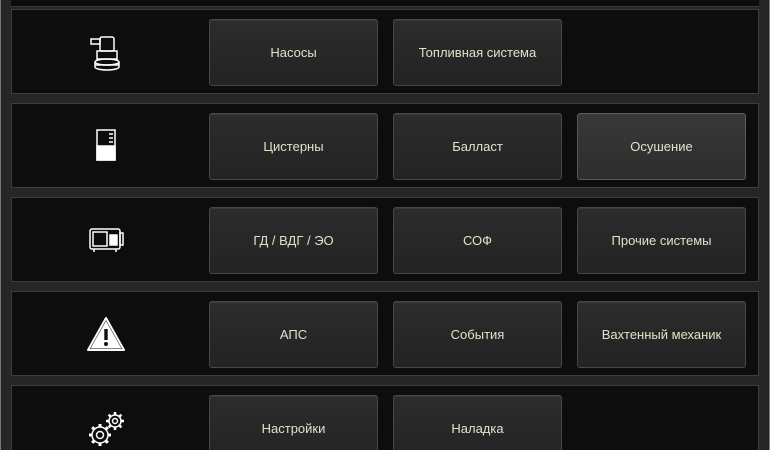 Image resolution: width=770 pixels, height=450 pixels. I want to click on watch-engineer-button: Вахтенный механик, so click(661, 334).